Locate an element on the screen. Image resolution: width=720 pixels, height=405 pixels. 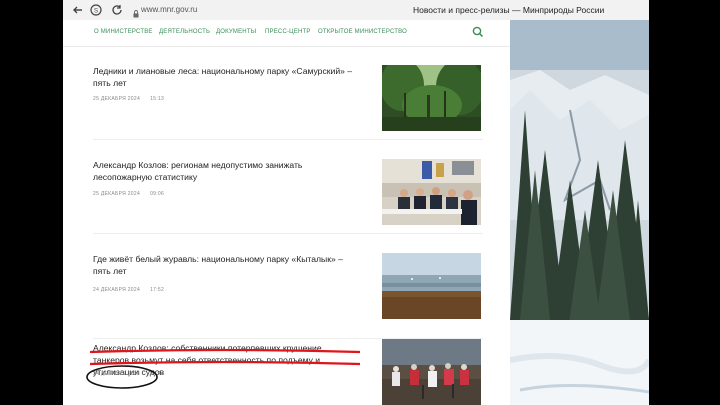
svg-text: S is located at coordinates (96, 12).